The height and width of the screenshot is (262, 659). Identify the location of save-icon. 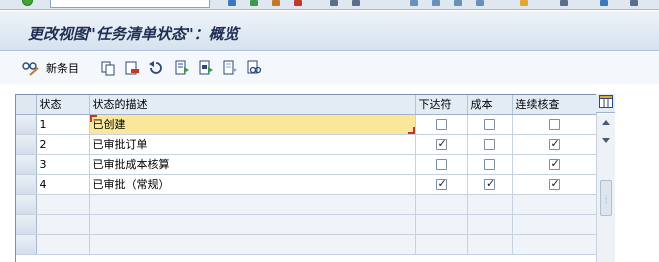
(232, 3).